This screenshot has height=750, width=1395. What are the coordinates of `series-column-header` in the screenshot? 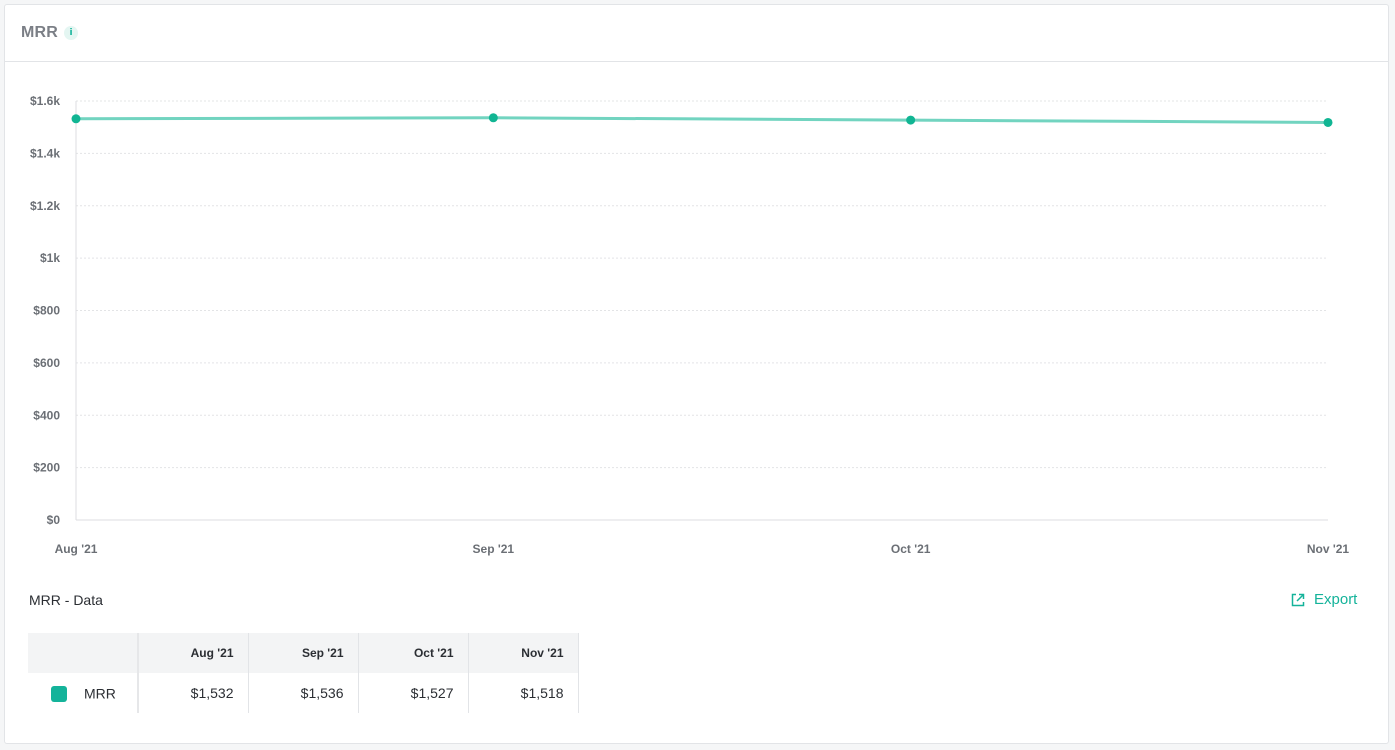 It's located at (83, 653).